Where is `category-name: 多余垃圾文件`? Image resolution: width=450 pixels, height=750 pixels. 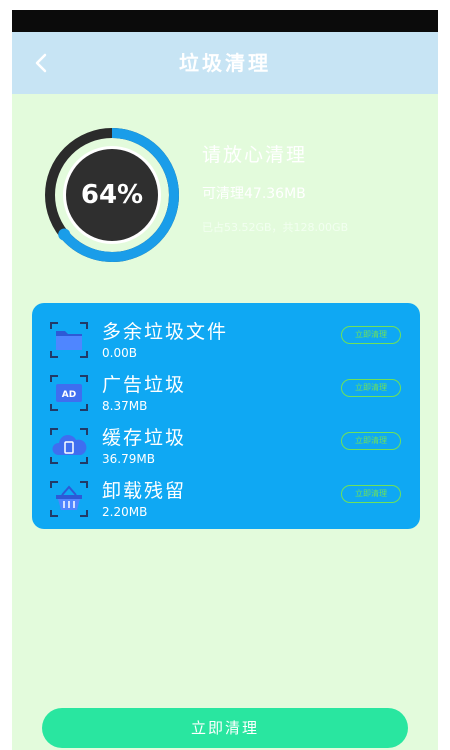 category-name: 多余垃圾文件 is located at coordinates (165, 332).